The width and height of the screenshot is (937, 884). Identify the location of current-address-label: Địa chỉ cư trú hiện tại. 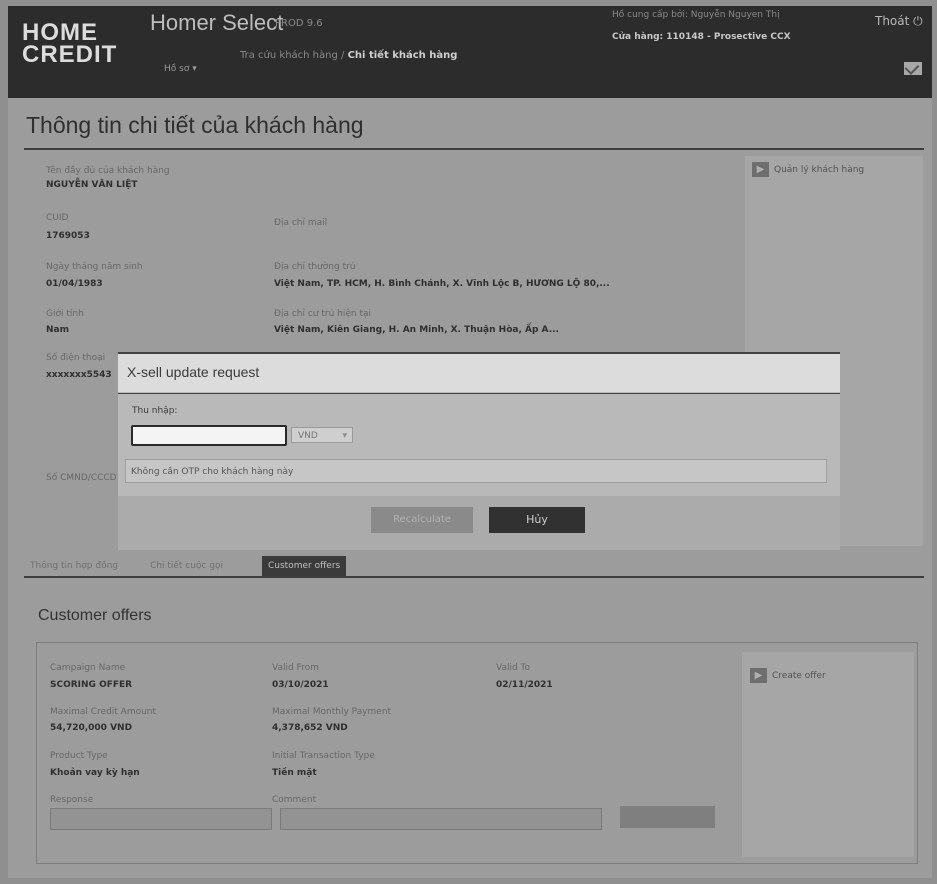
(323, 314).